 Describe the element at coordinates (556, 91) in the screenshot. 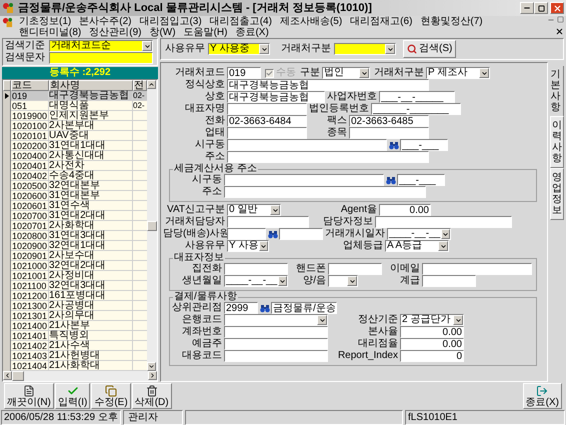

I see `side-tab: 기본사항` at that location.